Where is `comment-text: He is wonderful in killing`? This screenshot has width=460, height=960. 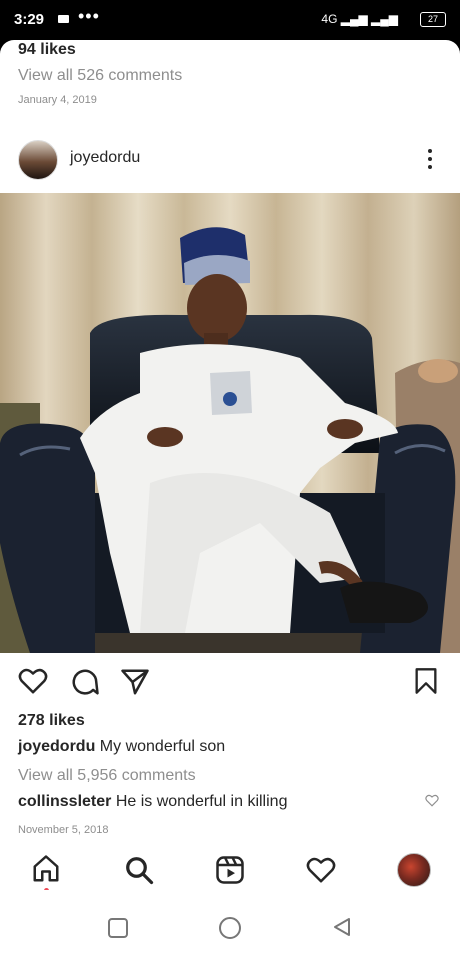 comment-text: He is wonderful in killing is located at coordinates (201, 801).